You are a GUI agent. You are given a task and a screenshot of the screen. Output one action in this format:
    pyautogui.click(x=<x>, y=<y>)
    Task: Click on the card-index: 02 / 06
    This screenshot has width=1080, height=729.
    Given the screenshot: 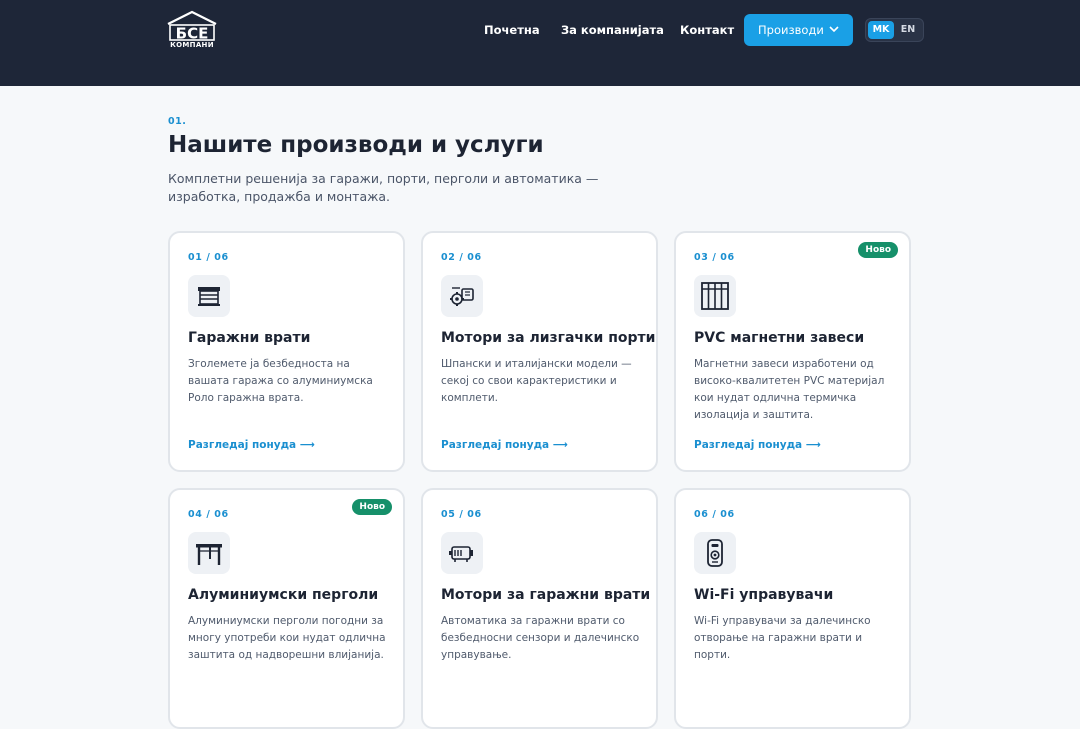 What is the action you would take?
    pyautogui.click(x=461, y=257)
    